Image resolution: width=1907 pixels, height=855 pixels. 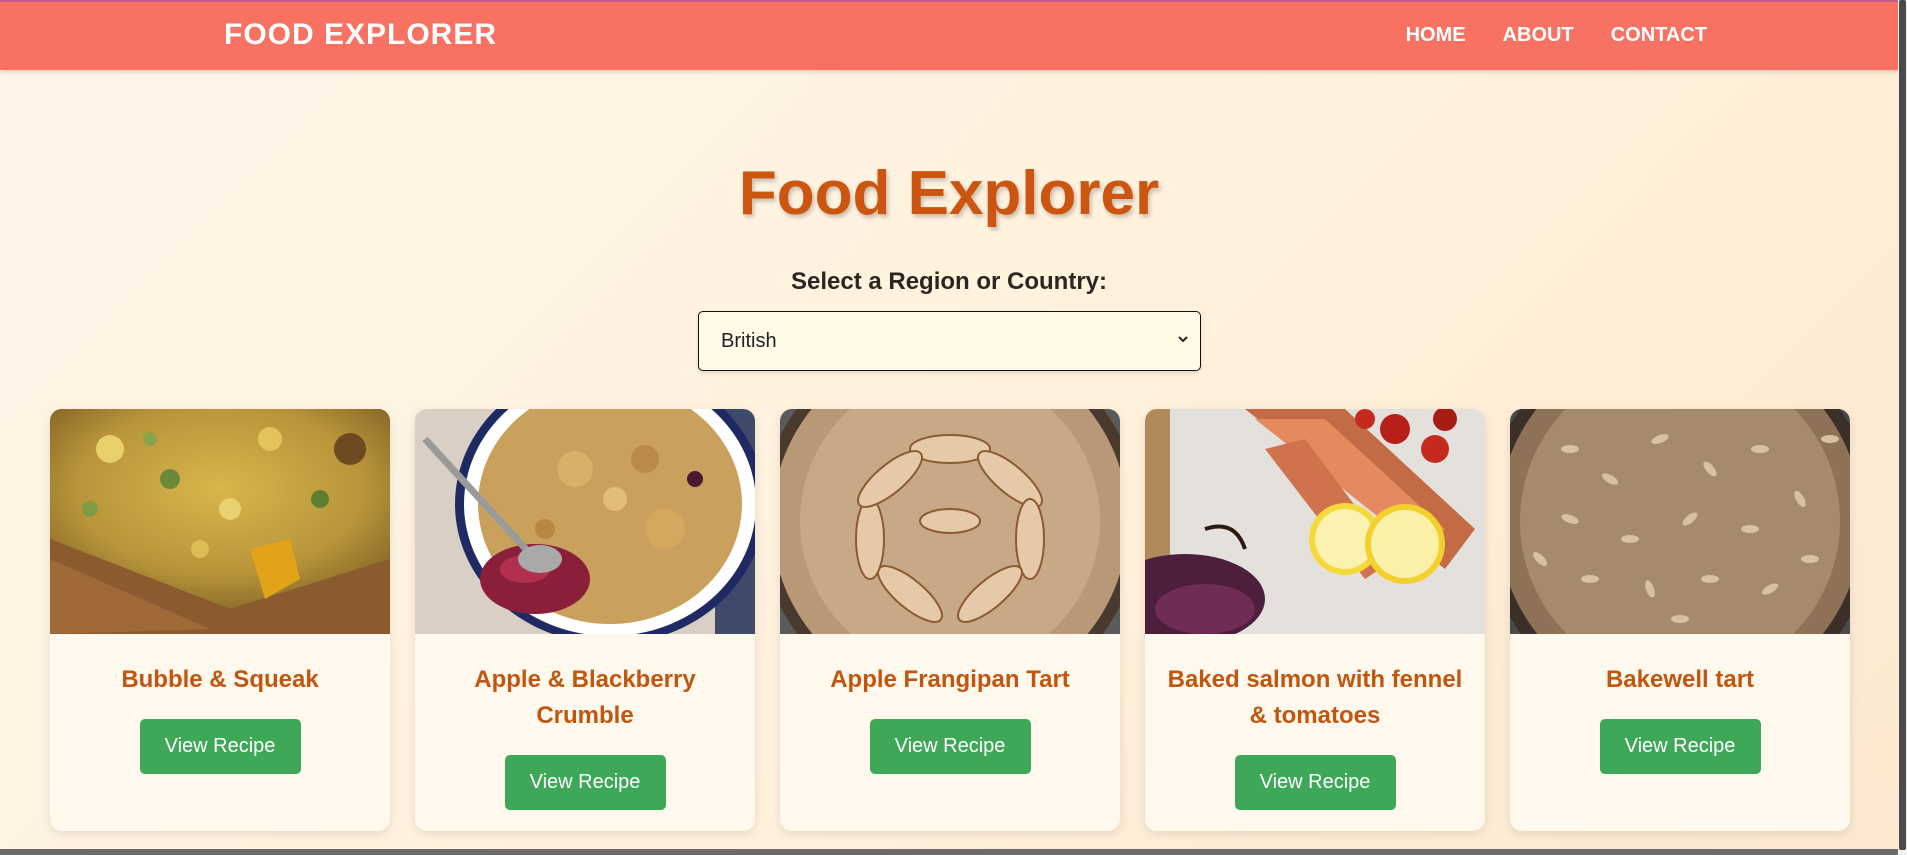 I want to click on vertical-scrollbar, so click(x=1902, y=427).